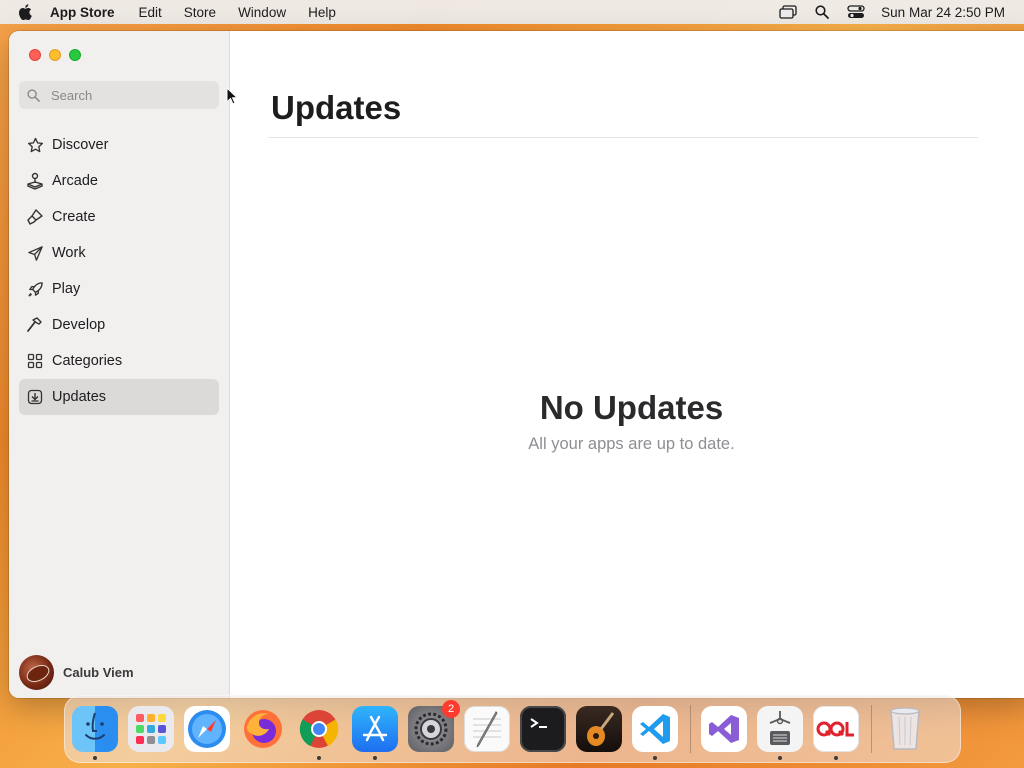  What do you see at coordinates (35, 55) in the screenshot?
I see `close-button` at bounding box center [35, 55].